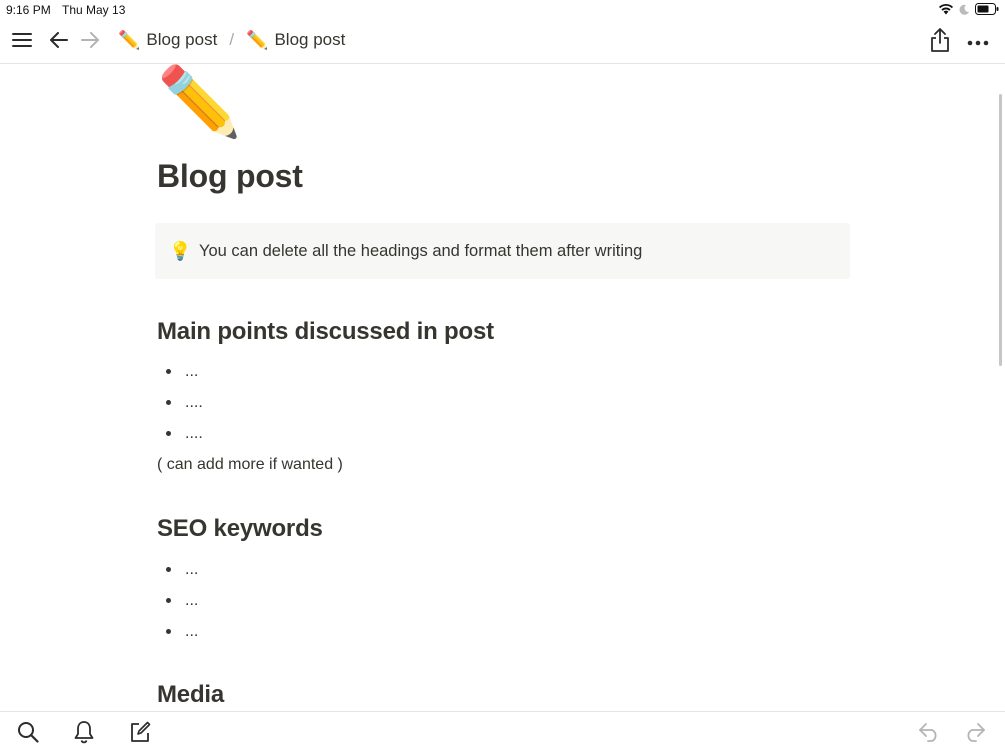 The width and height of the screenshot is (1005, 754). I want to click on compose-icon, so click(140, 734).